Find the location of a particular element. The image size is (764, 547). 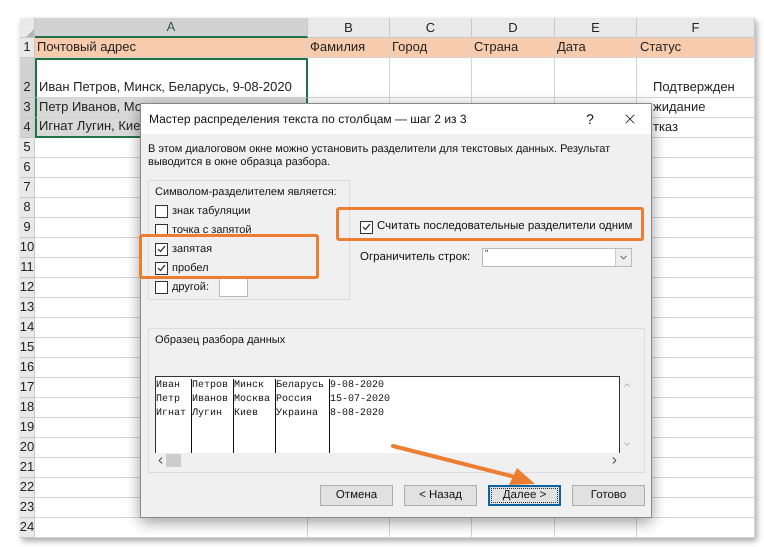

preview-value: 9-08-2020 is located at coordinates (358, 385).